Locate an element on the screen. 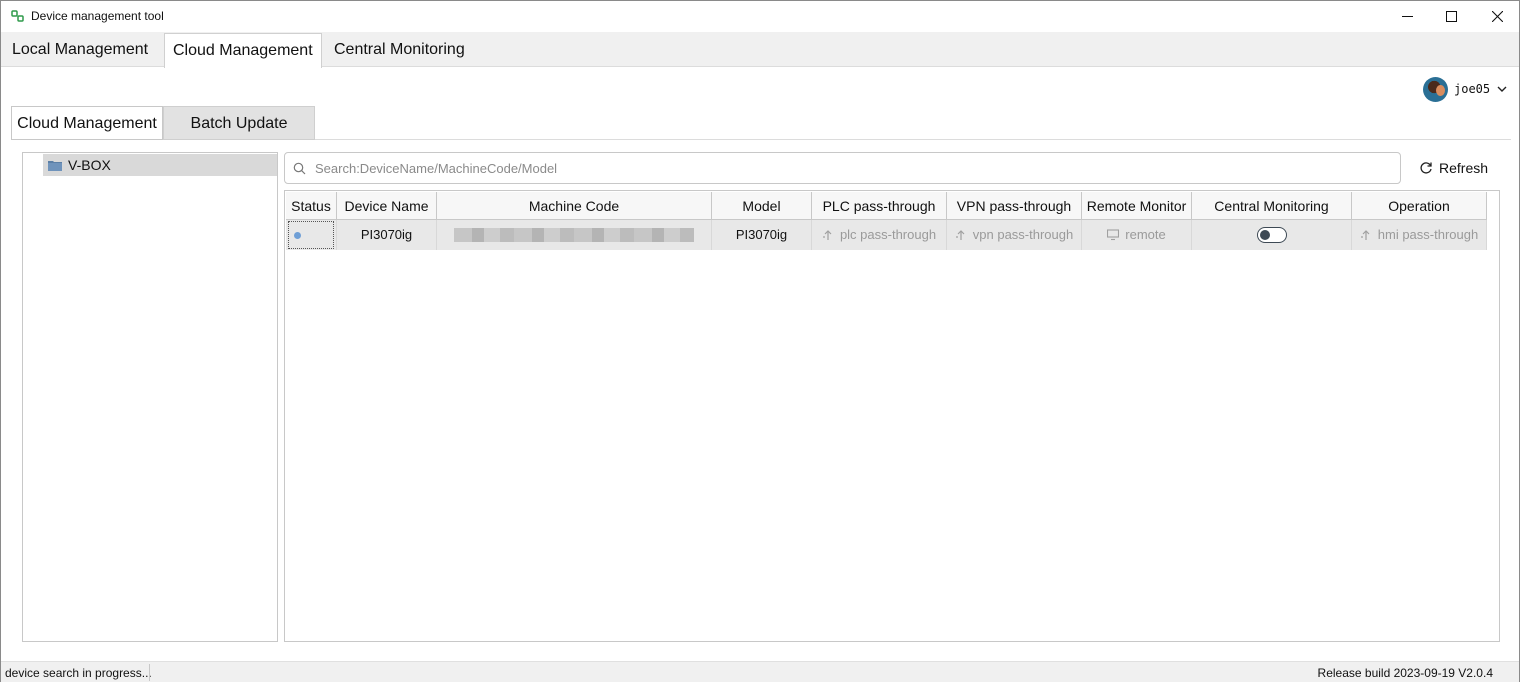 The image size is (1520, 682). search-box is located at coordinates (842, 168).